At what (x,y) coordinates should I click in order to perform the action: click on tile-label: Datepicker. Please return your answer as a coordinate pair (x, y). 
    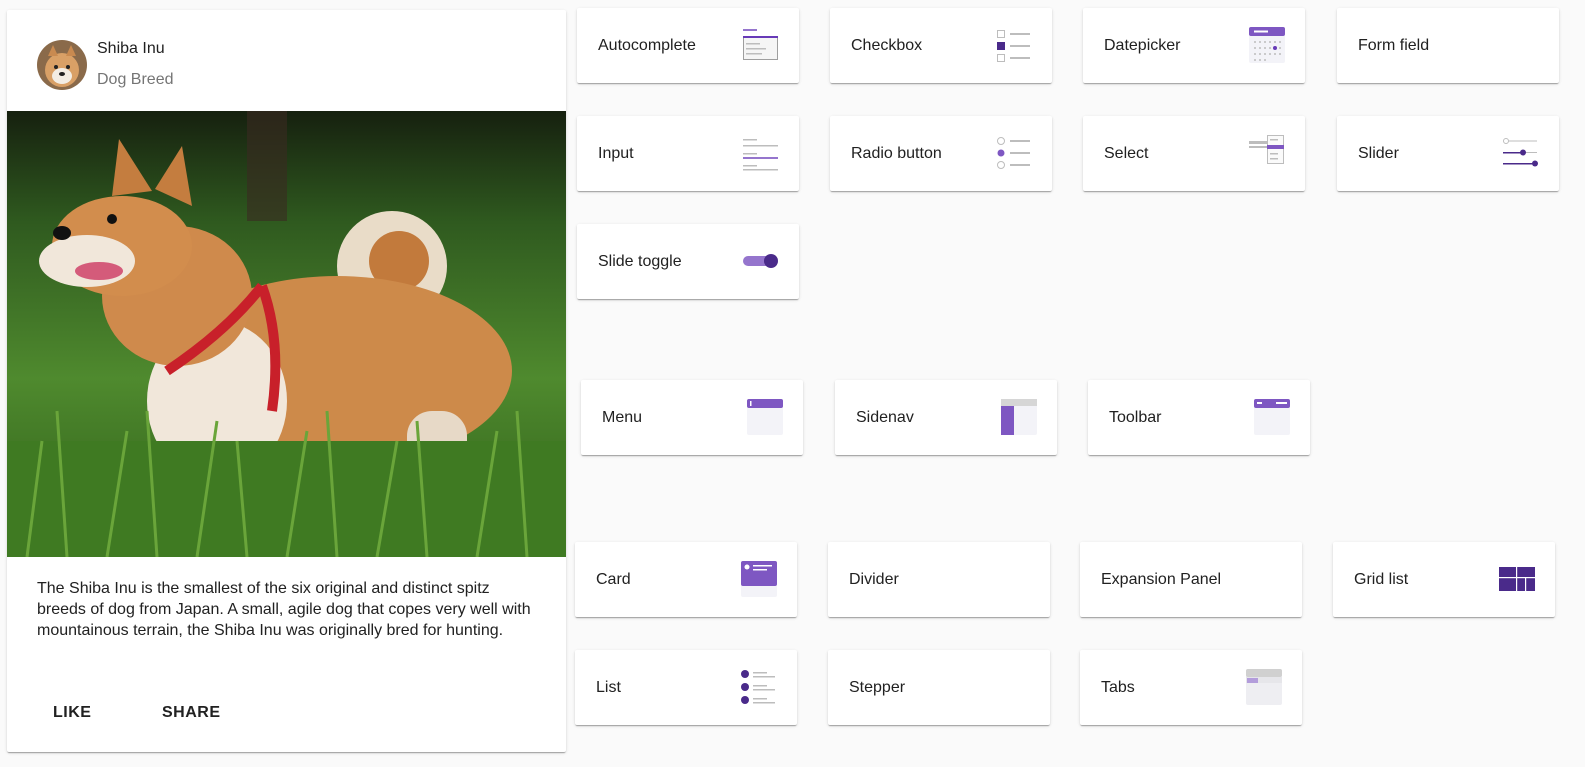
    Looking at the image, I should click on (1142, 45).